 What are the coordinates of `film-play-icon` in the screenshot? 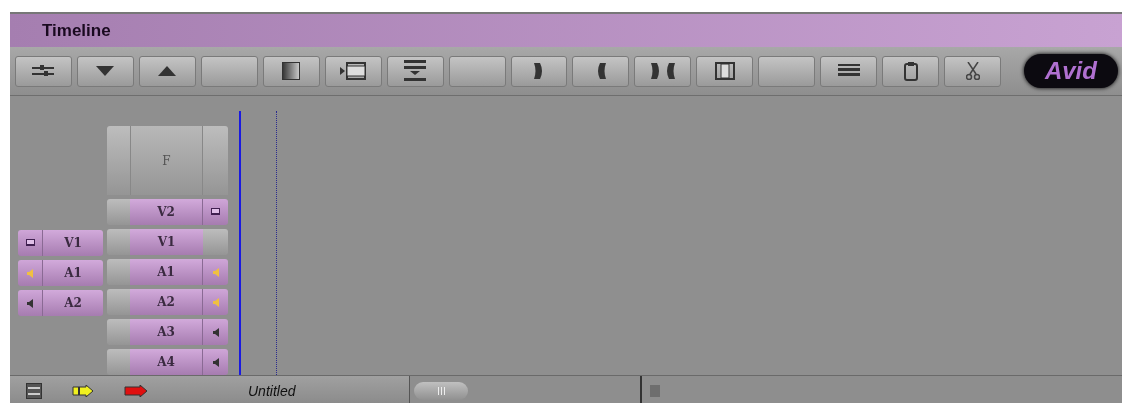 It's located at (353, 71).